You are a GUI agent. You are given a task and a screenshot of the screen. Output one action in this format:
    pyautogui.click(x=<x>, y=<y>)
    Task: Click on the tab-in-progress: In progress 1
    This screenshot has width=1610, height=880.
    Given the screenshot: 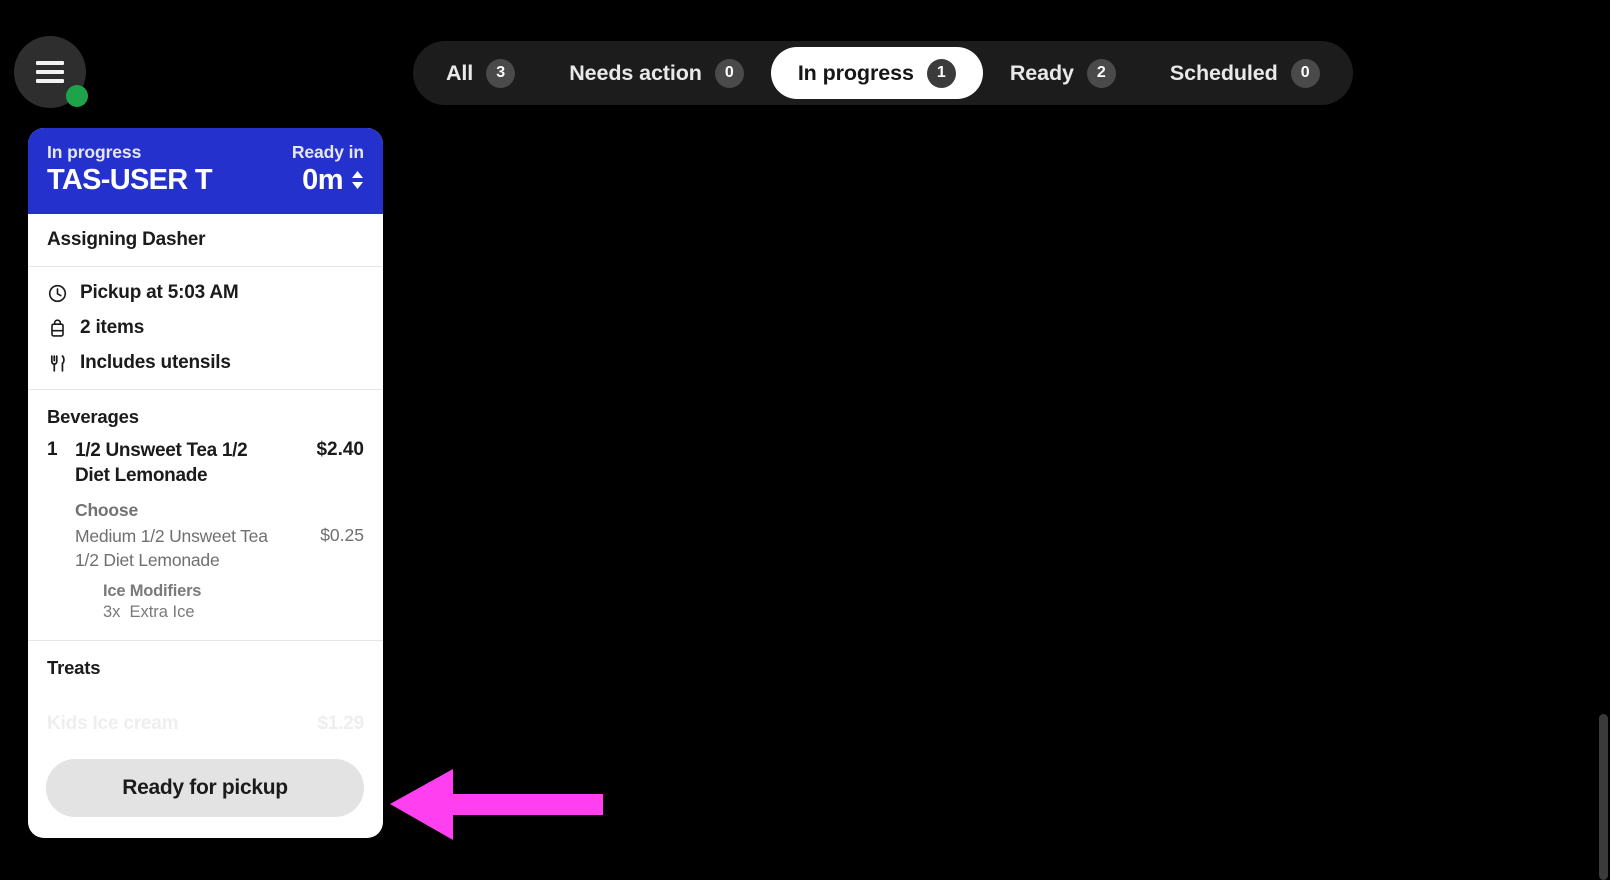 What is the action you would take?
    pyautogui.click(x=876, y=73)
    